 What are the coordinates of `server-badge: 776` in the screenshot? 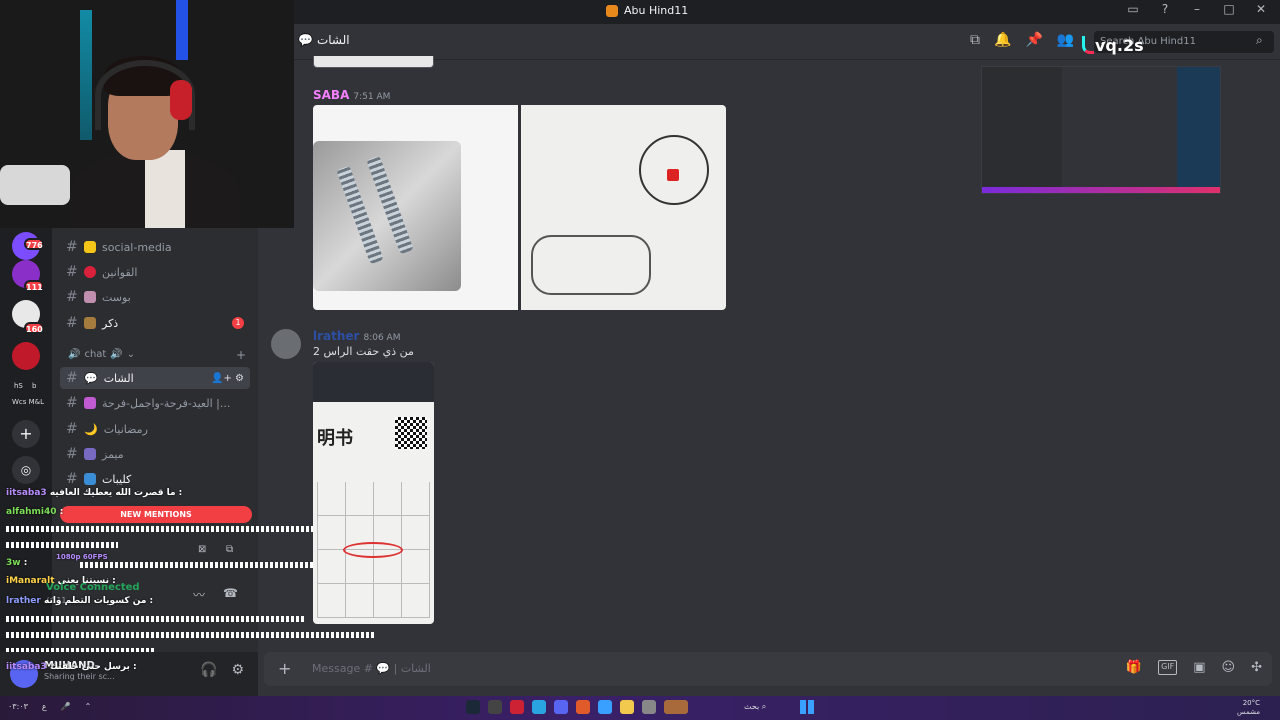 It's located at (34, 244).